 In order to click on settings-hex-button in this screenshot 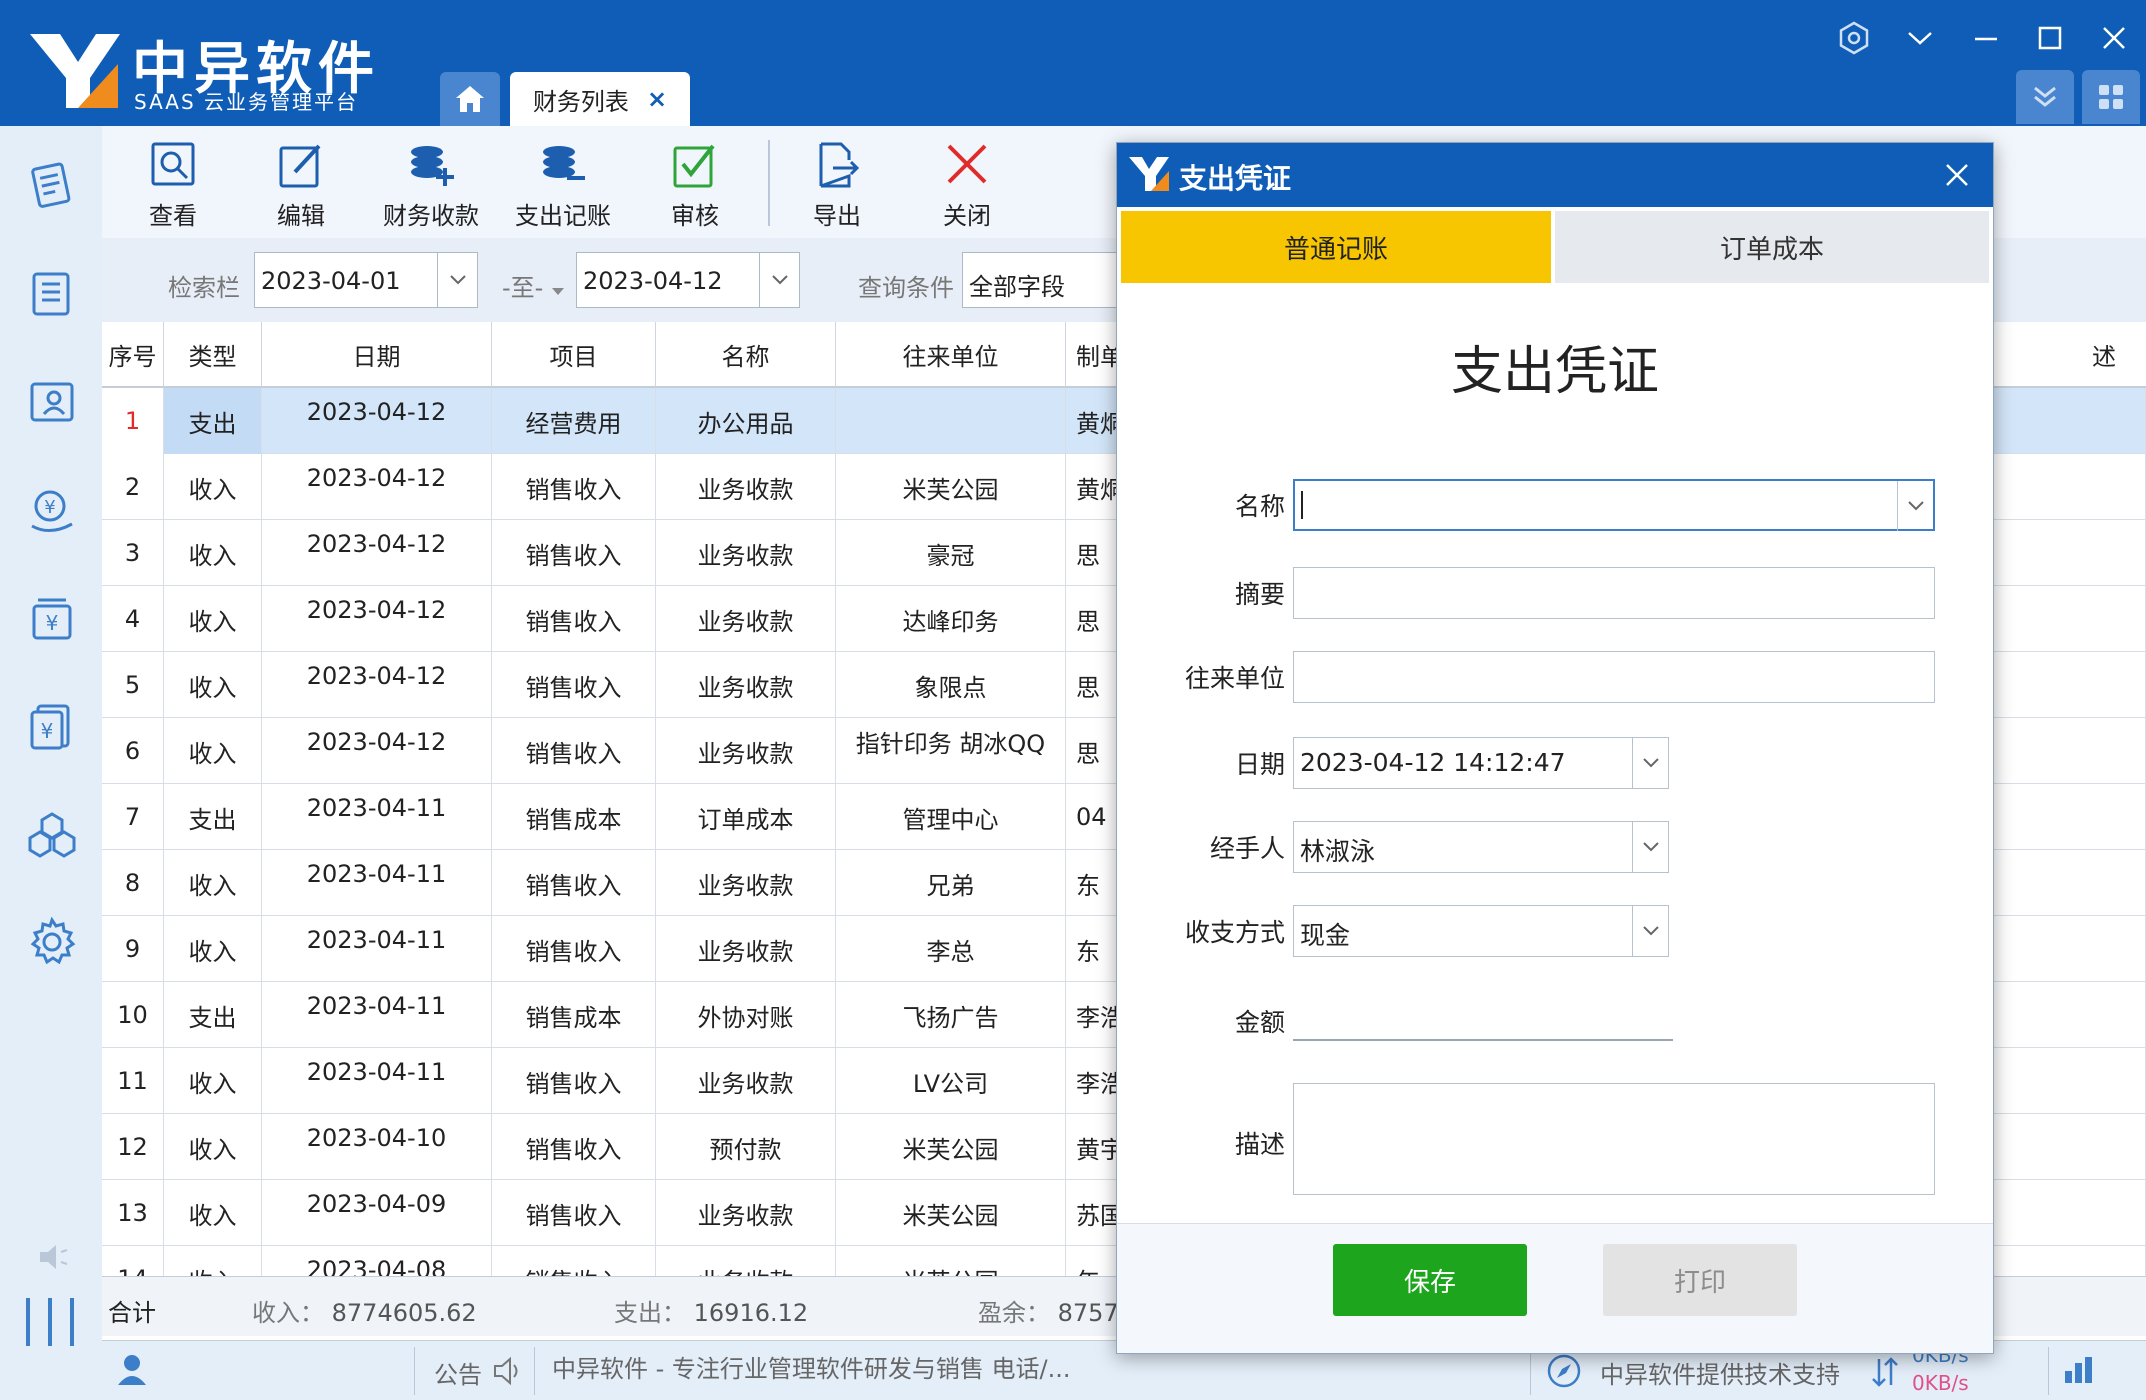, I will do `click(1854, 38)`.